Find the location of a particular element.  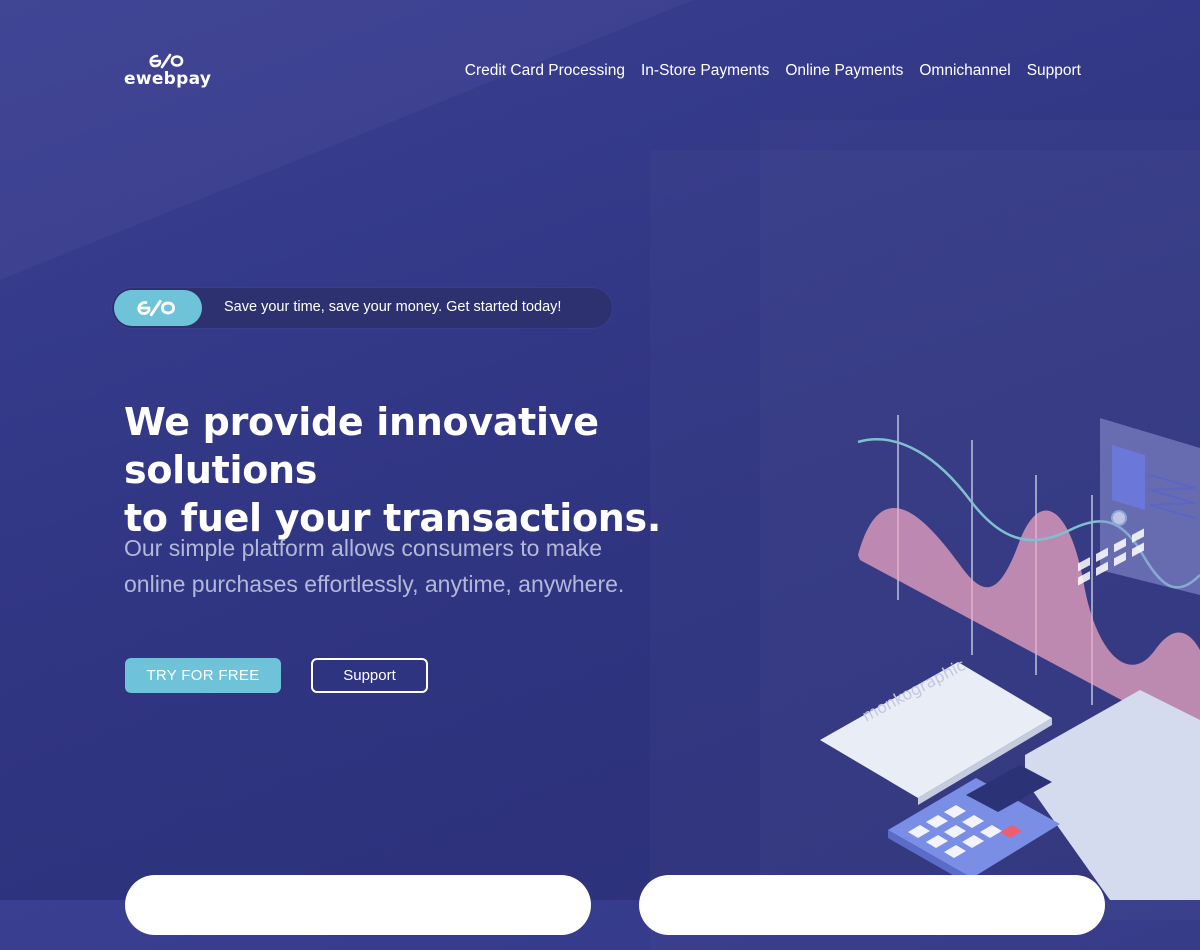

nav-item-support: Support is located at coordinates (1054, 71).